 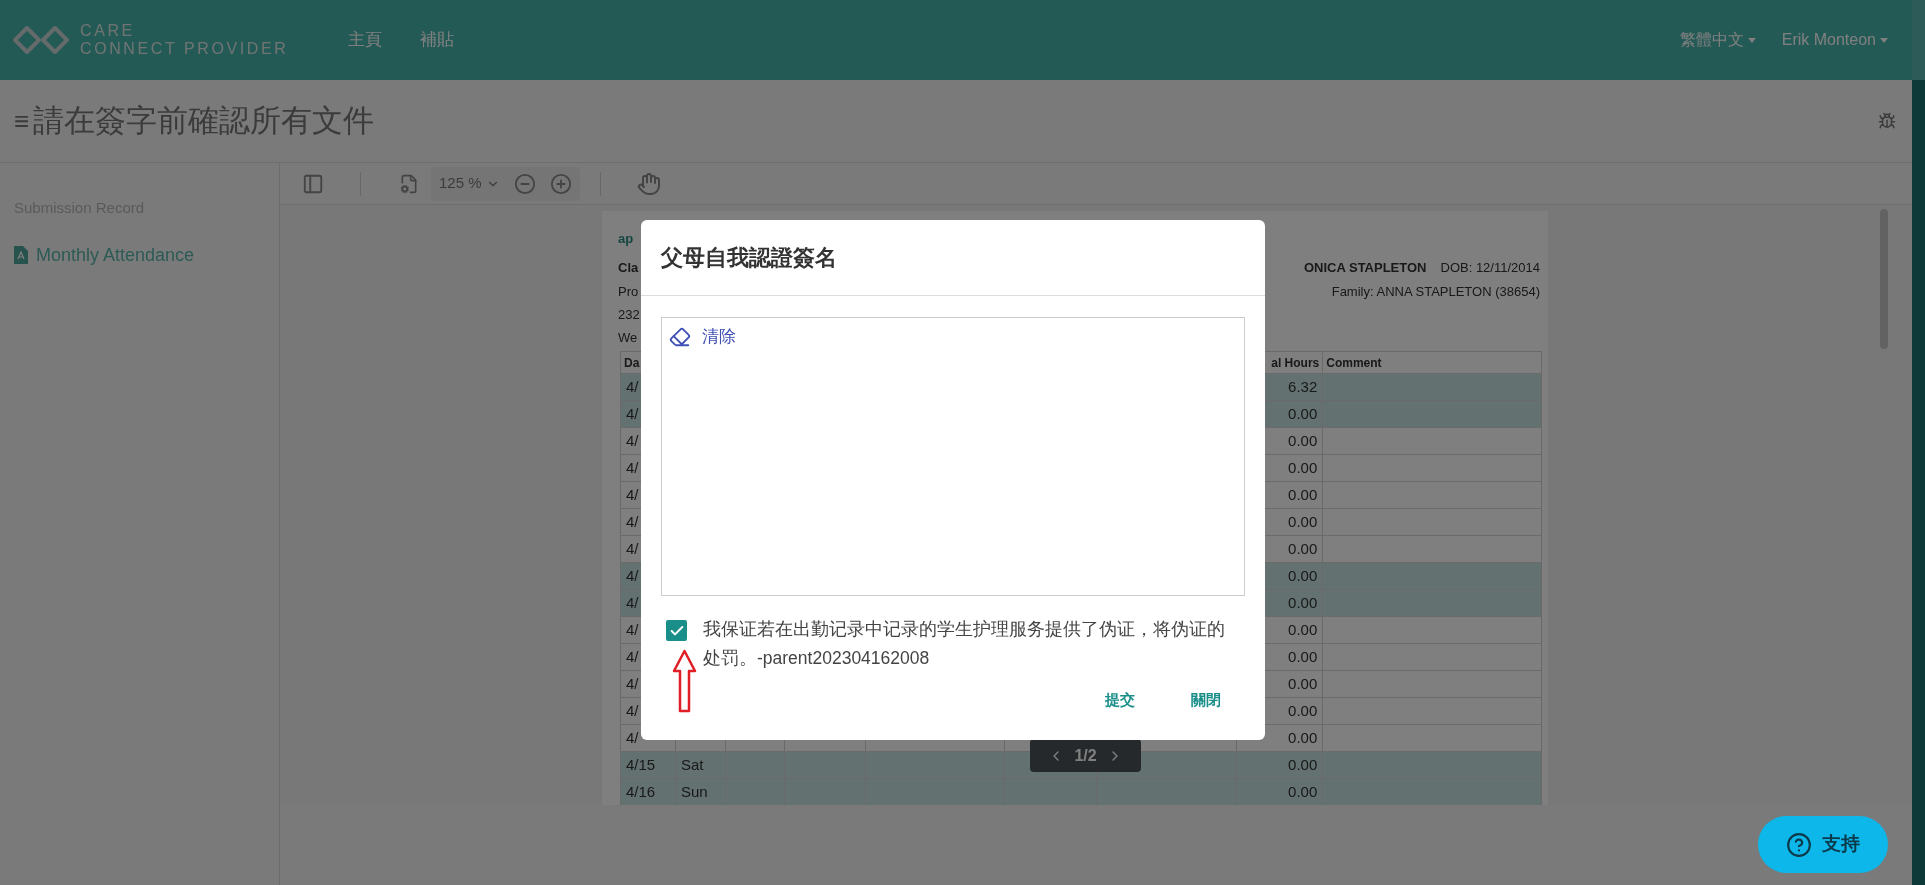 What do you see at coordinates (628, 337) in the screenshot?
I see `document-text: We` at bounding box center [628, 337].